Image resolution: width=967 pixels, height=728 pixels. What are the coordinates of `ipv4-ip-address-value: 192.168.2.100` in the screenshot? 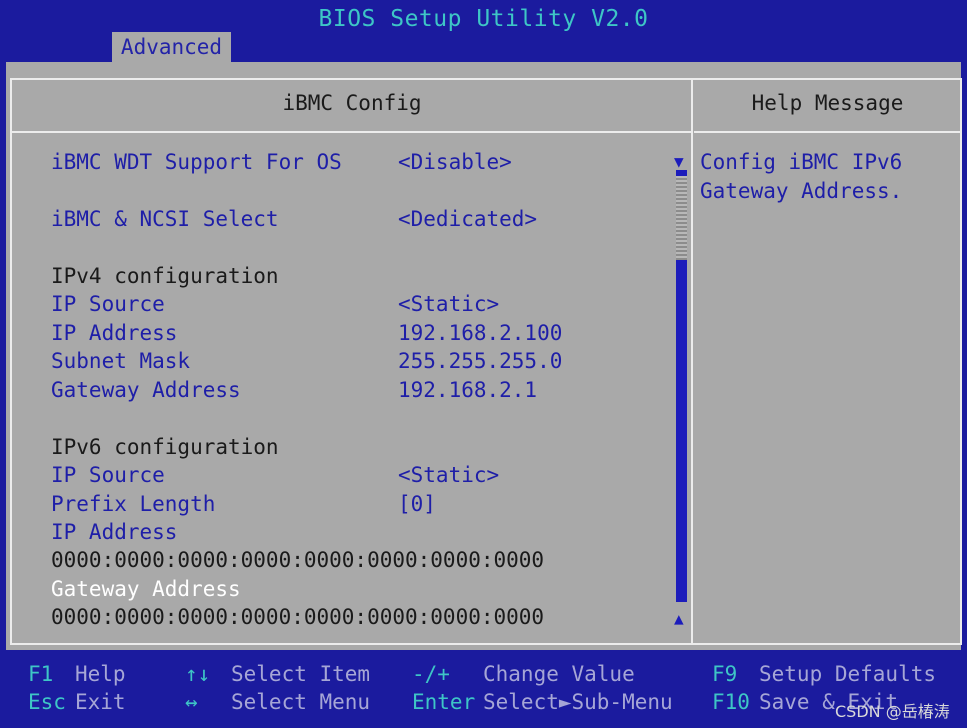 It's located at (480, 333).